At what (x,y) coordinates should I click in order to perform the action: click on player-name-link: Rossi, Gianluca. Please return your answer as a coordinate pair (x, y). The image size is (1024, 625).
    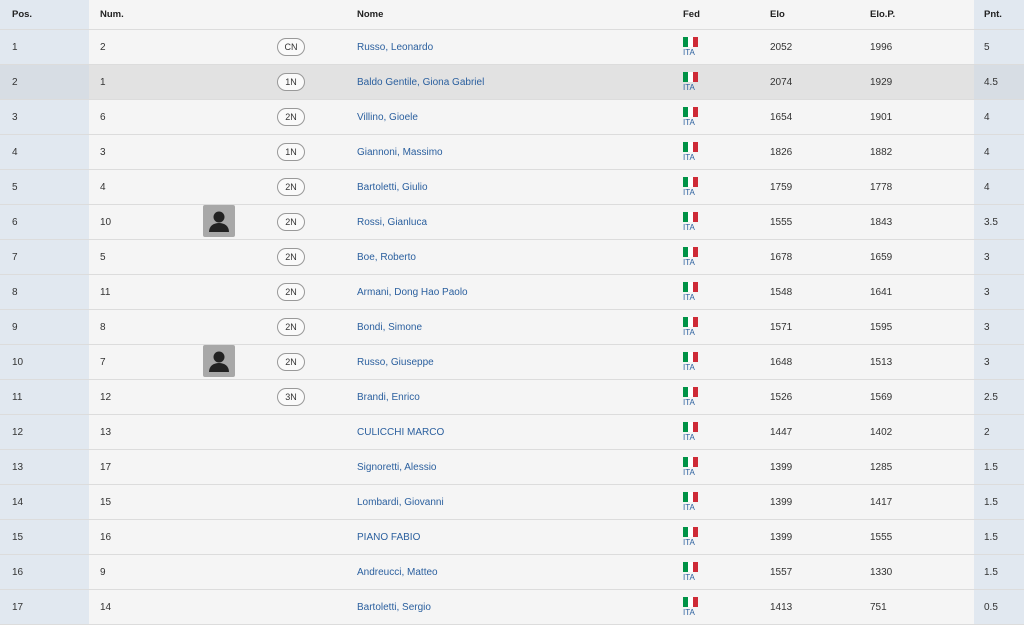
    Looking at the image, I should click on (392, 222).